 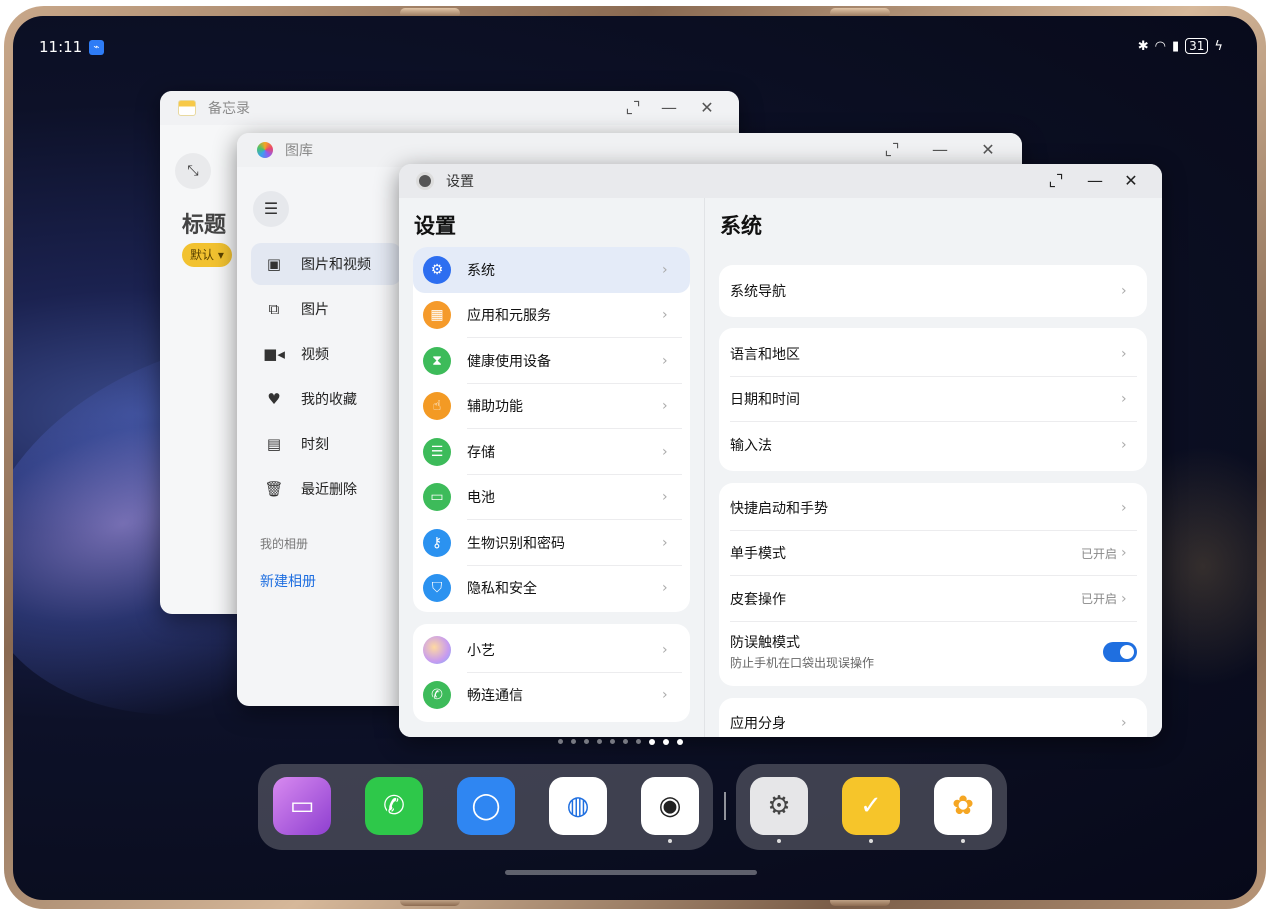 What do you see at coordinates (871, 810) in the screenshot?
I see `notes-icon: ✓` at bounding box center [871, 810].